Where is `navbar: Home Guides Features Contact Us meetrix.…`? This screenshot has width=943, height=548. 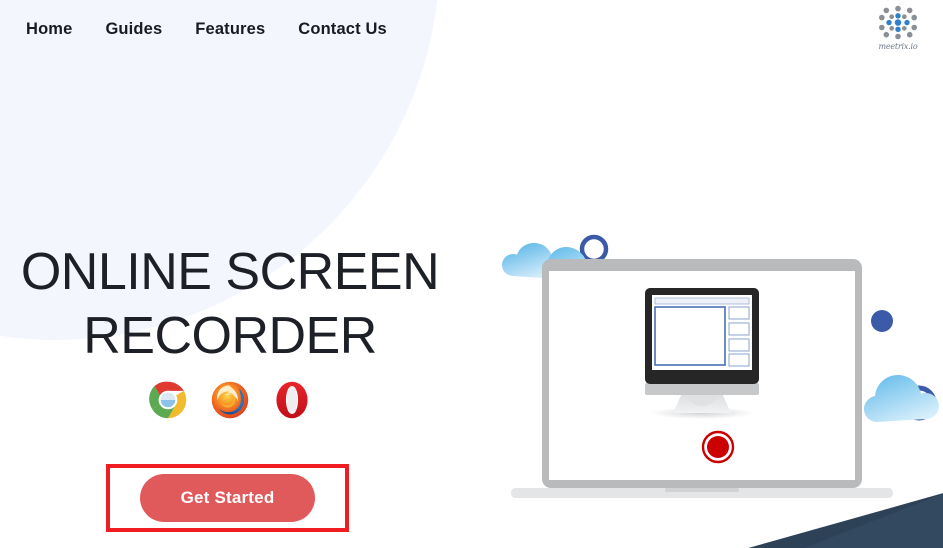 navbar: Home Guides Features Contact Us meetrix.… is located at coordinates (471, 29).